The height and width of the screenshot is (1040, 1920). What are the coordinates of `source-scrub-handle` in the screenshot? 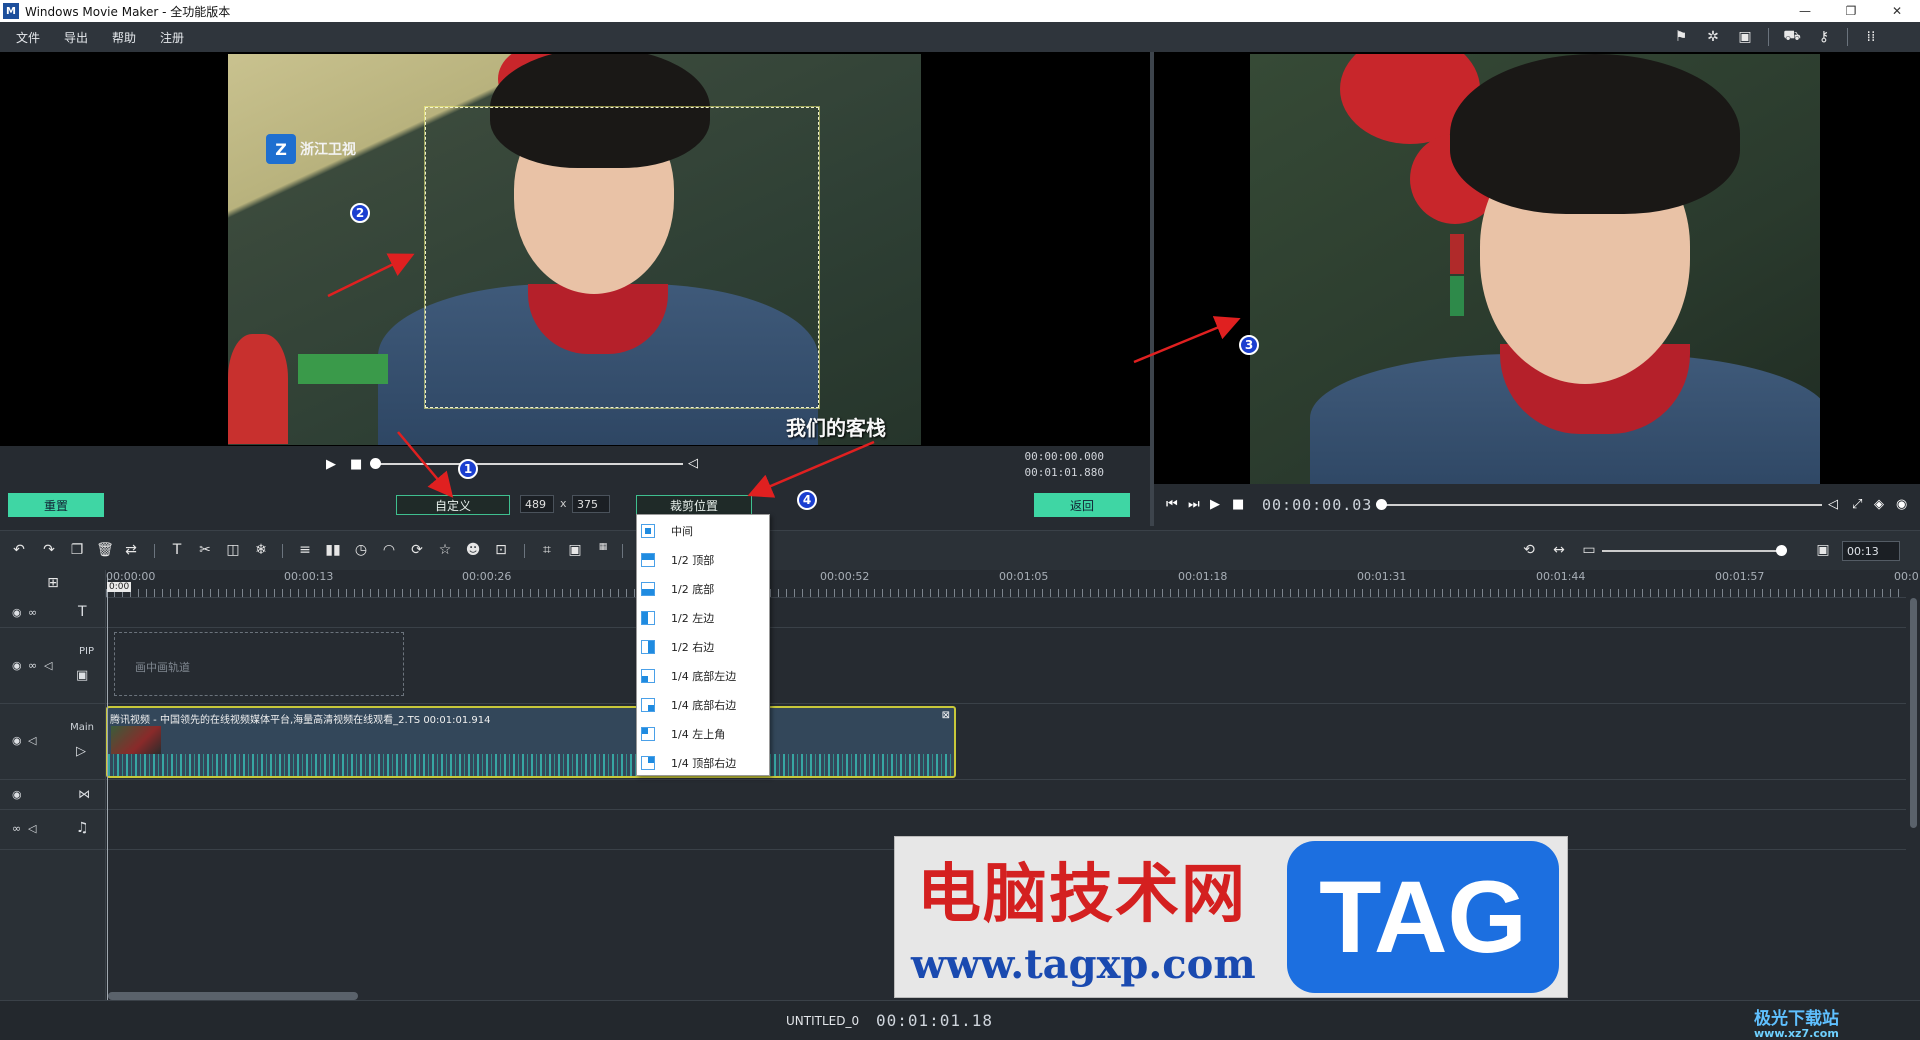 It's located at (375, 463).